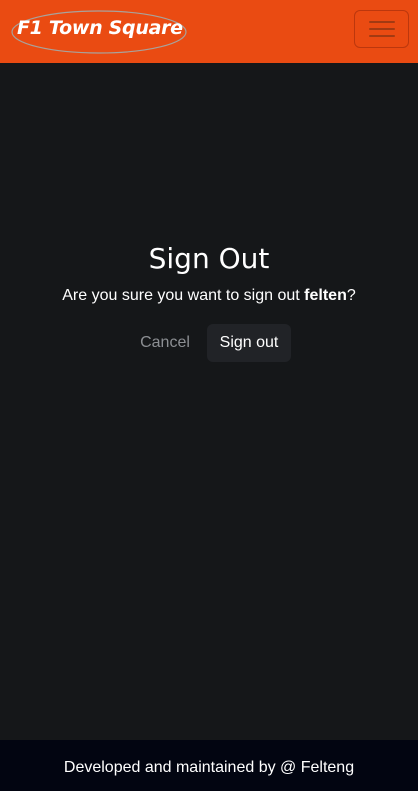 The height and width of the screenshot is (791, 418). I want to click on brand-title: F1 Town Square, so click(100, 28).